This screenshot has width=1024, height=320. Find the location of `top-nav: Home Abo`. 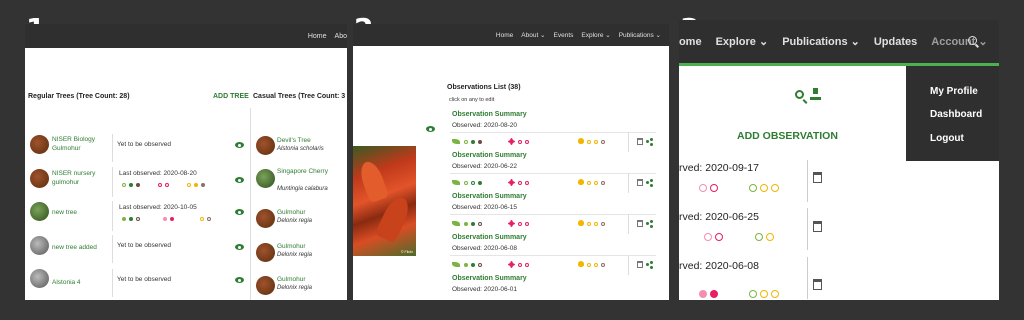

top-nav: Home Abo is located at coordinates (186, 36).